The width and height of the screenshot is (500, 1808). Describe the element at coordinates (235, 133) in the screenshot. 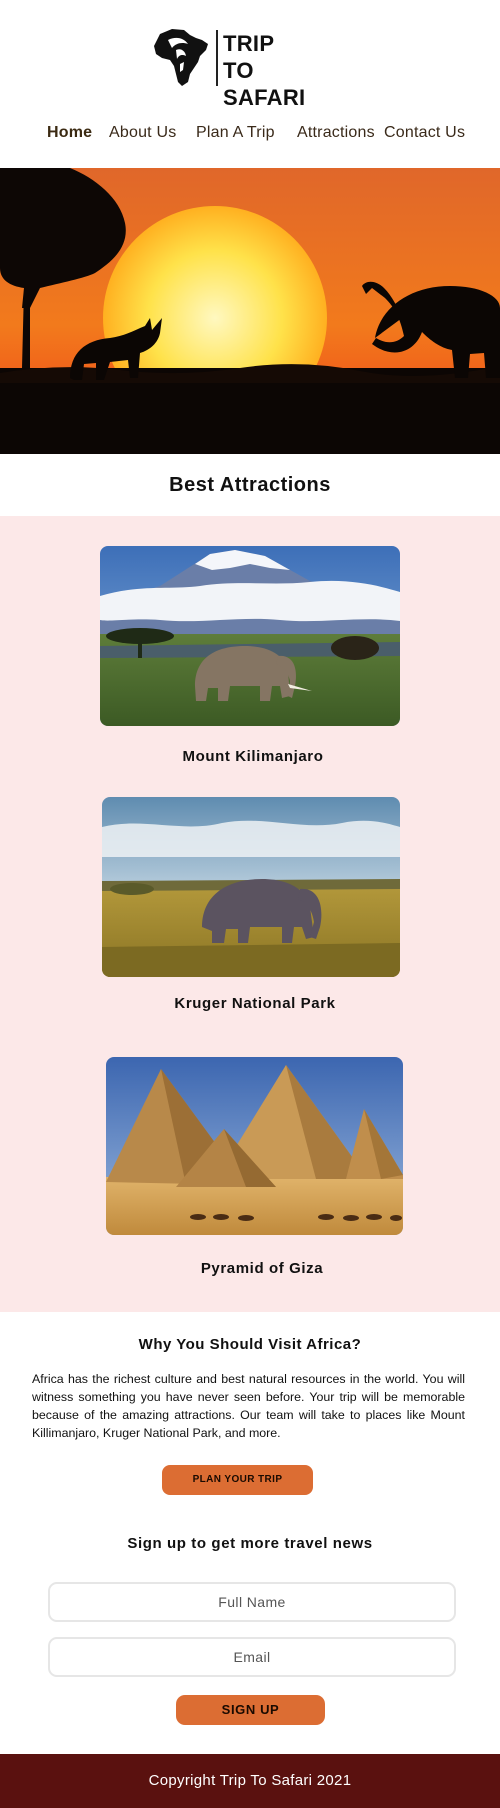

I see `nav-plan-a-trip: Plan A Trip` at that location.